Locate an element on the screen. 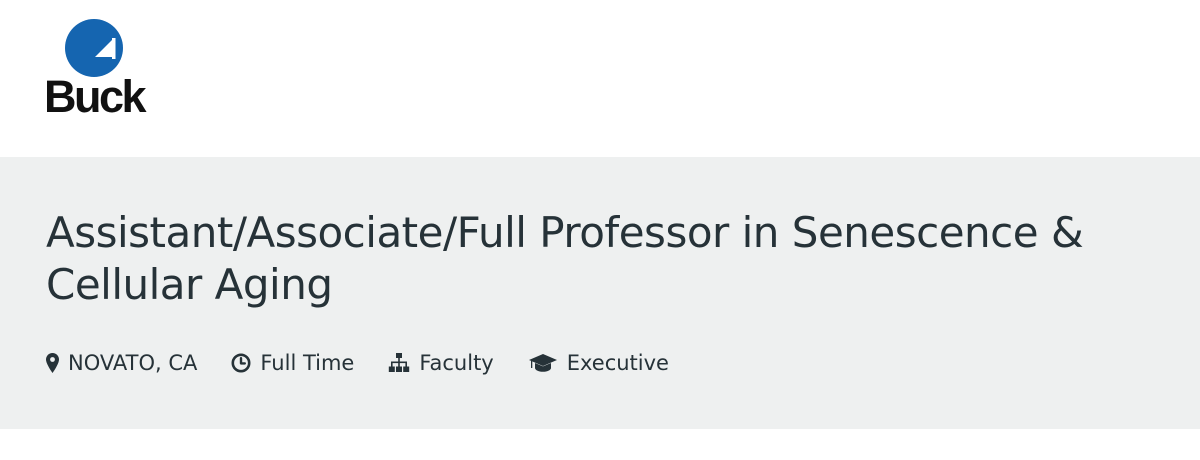 This screenshot has height=460, width=1200. sitemap-icon is located at coordinates (399, 363).